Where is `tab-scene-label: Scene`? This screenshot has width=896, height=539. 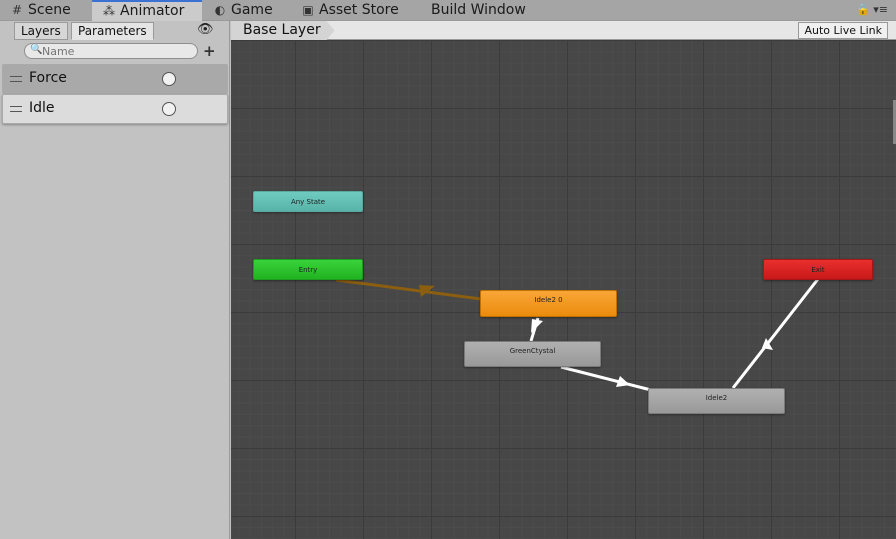 tab-scene-label: Scene is located at coordinates (49, 10).